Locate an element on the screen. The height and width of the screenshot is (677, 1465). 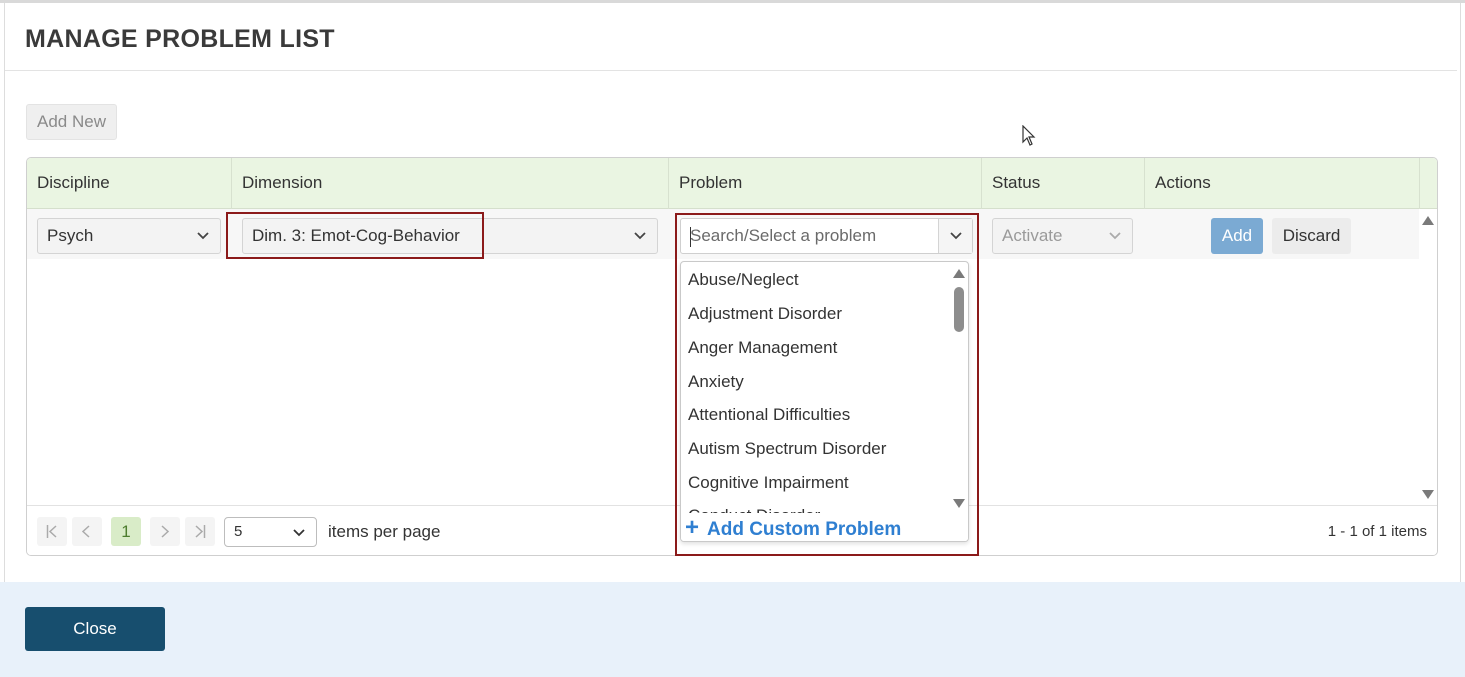
problem-option: Anxiety is located at coordinates (716, 382).